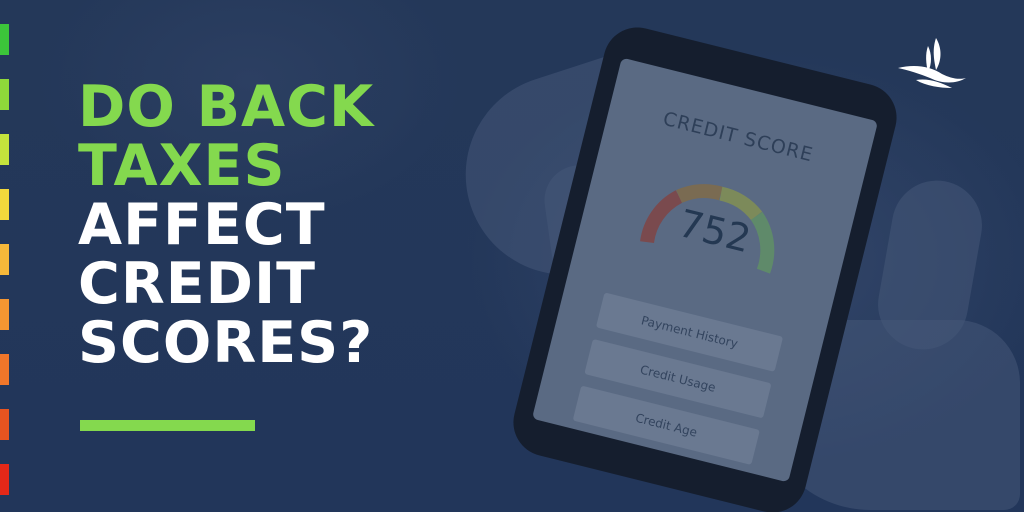  Describe the element at coordinates (932, 63) in the screenshot. I see `bird-feather-logo-icon` at that location.